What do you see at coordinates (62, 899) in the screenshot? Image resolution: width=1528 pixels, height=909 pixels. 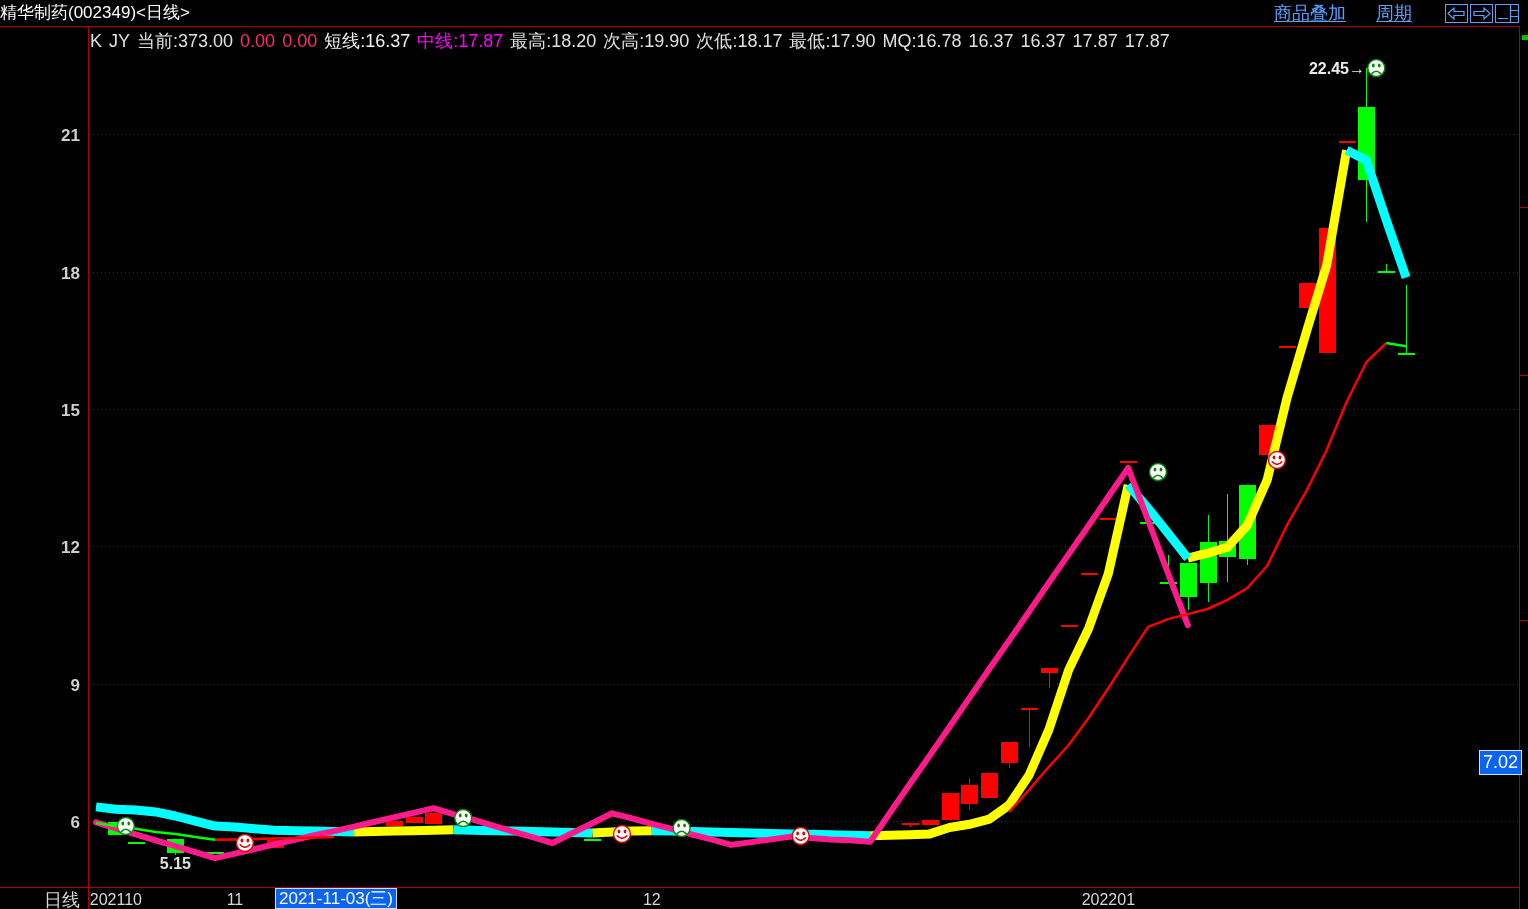 I see `period-label: 日线` at bounding box center [62, 899].